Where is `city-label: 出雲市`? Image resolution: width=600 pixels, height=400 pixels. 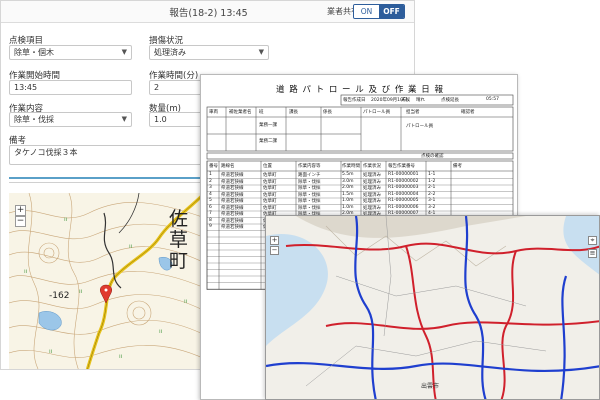 city-label: 出雲市 is located at coordinates (430, 386).